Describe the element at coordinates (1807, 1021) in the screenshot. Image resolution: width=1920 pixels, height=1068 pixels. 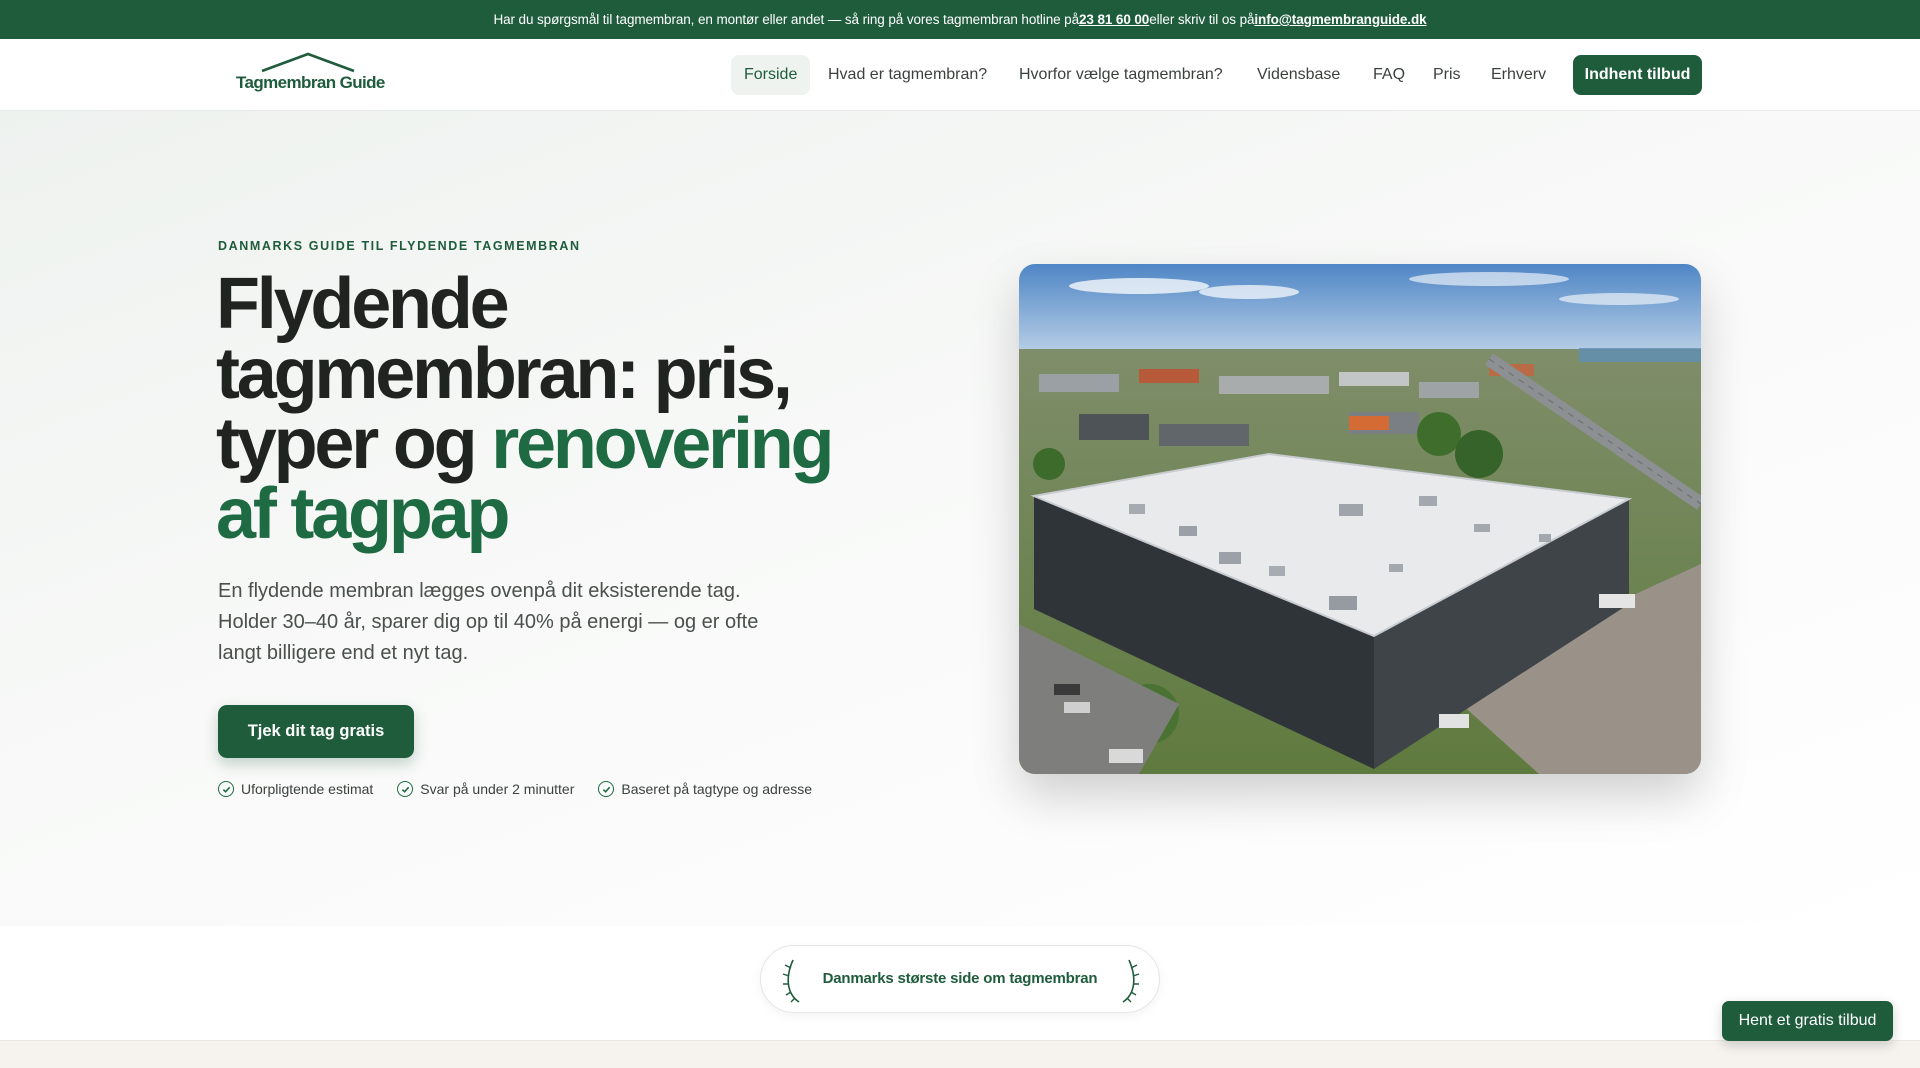
I see `floating-free-quote-button: Hent et gratis tilbud` at that location.